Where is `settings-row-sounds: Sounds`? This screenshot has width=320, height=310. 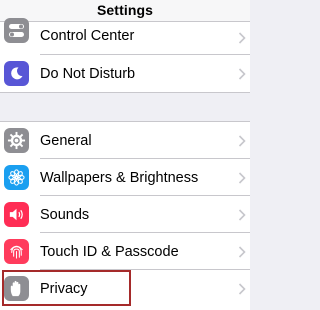
settings-row-sounds: Sounds is located at coordinates (125, 214).